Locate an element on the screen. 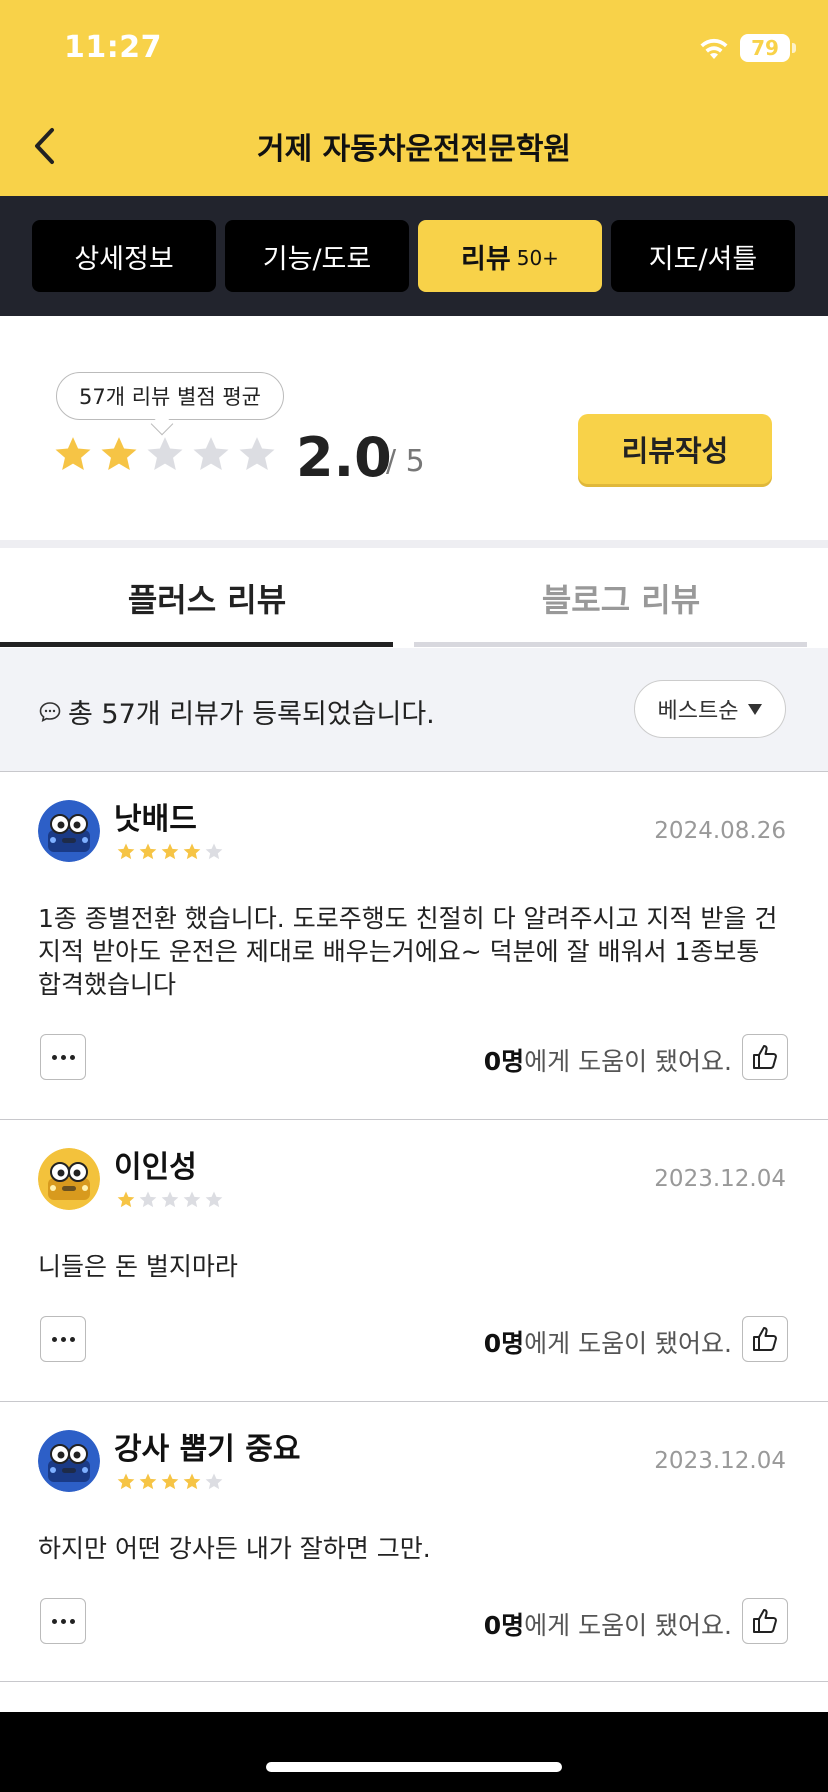  status-indicators: 79 is located at coordinates (747, 48).